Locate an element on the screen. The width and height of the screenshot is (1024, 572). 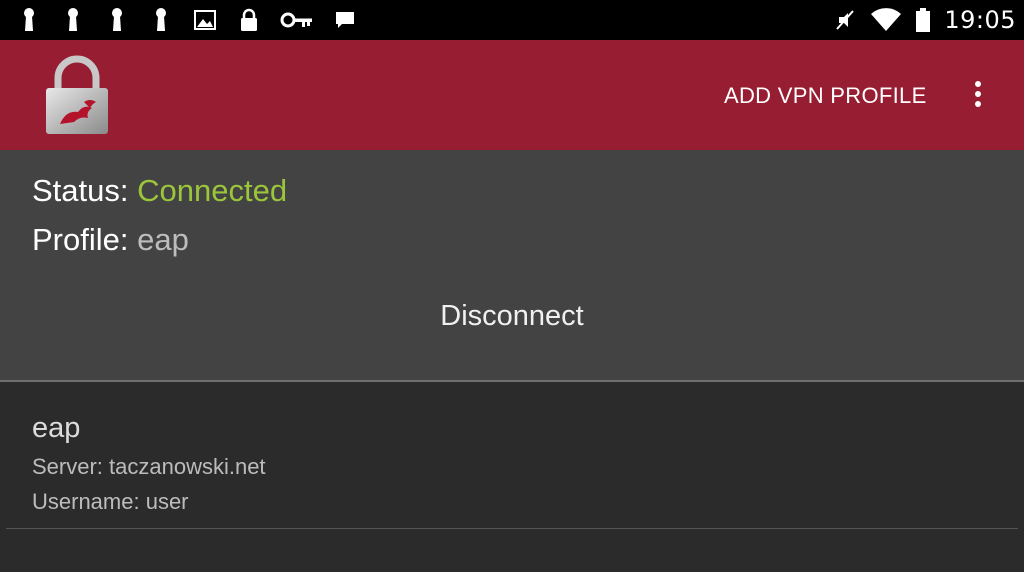
profile-label: Profile: is located at coordinates (80, 239).